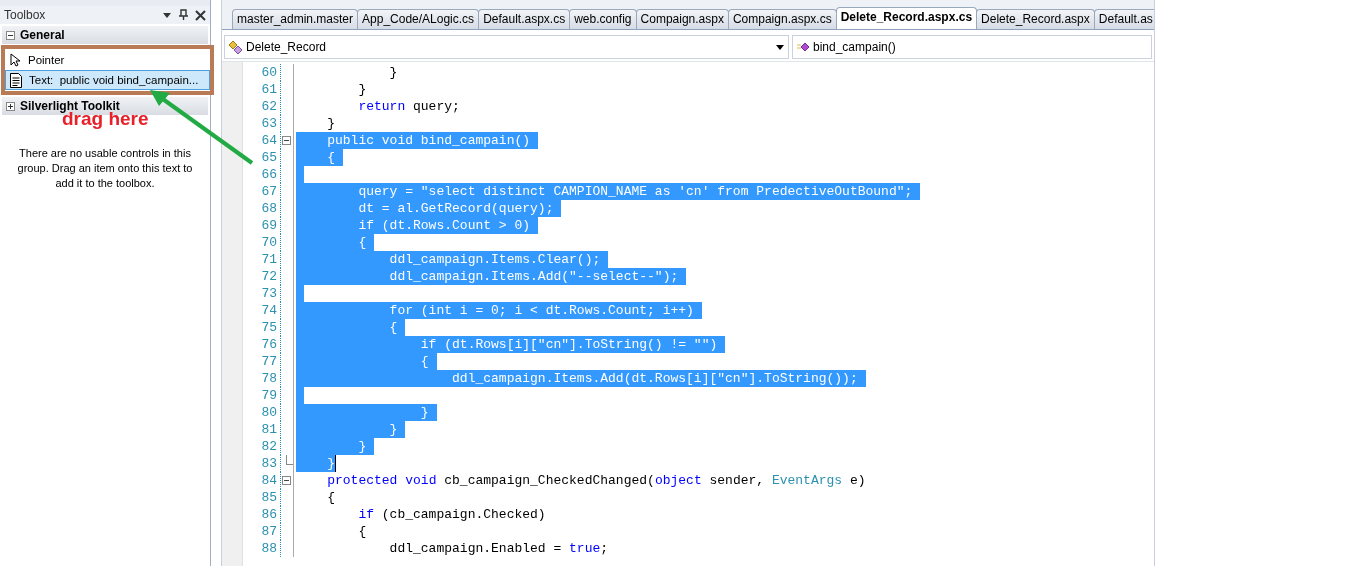 This screenshot has height=566, width=1354. What do you see at coordinates (269, 140) in the screenshot?
I see `line-number: 64` at bounding box center [269, 140].